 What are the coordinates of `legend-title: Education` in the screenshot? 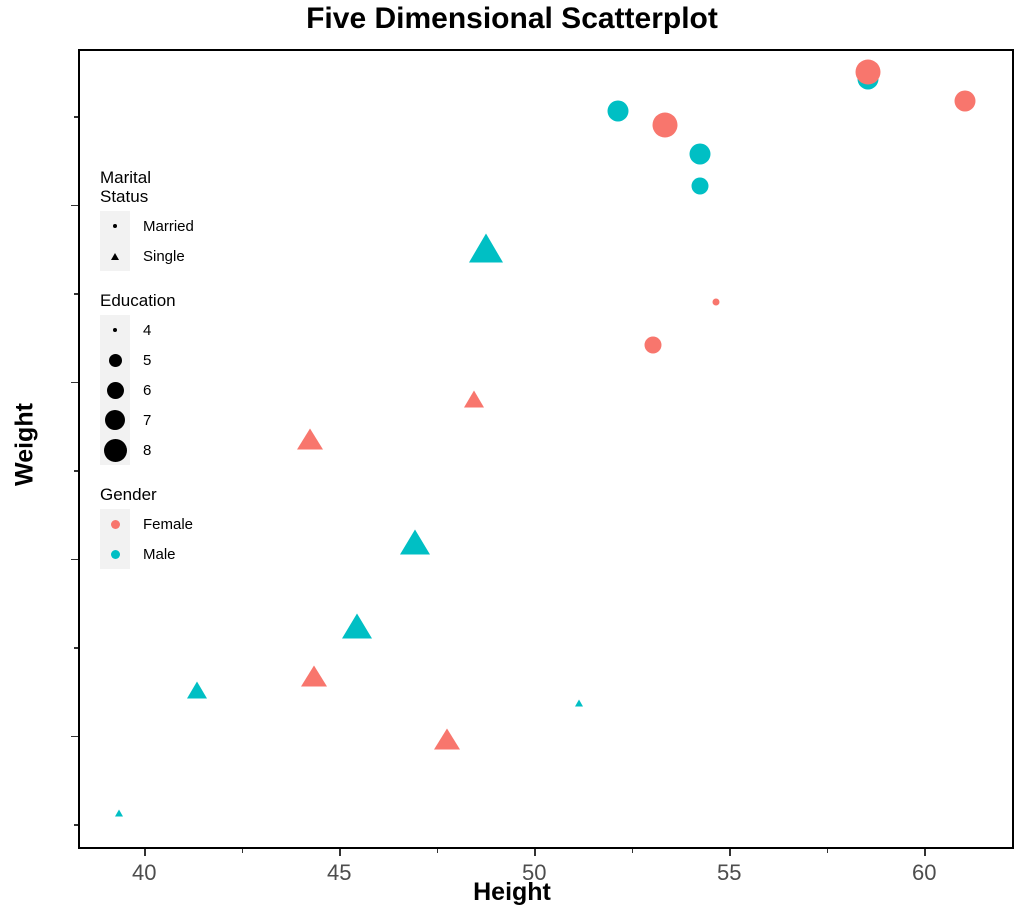 It's located at (138, 301).